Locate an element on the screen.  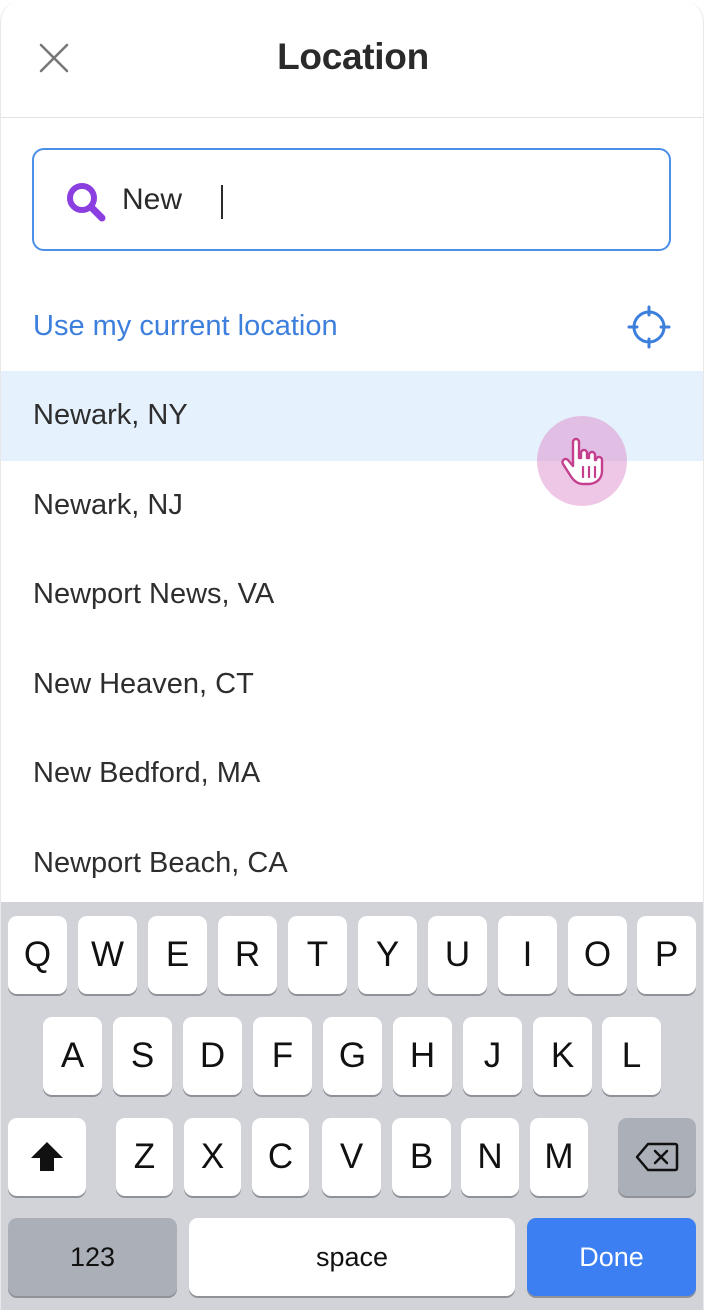
key-u: U is located at coordinates (457, 955).